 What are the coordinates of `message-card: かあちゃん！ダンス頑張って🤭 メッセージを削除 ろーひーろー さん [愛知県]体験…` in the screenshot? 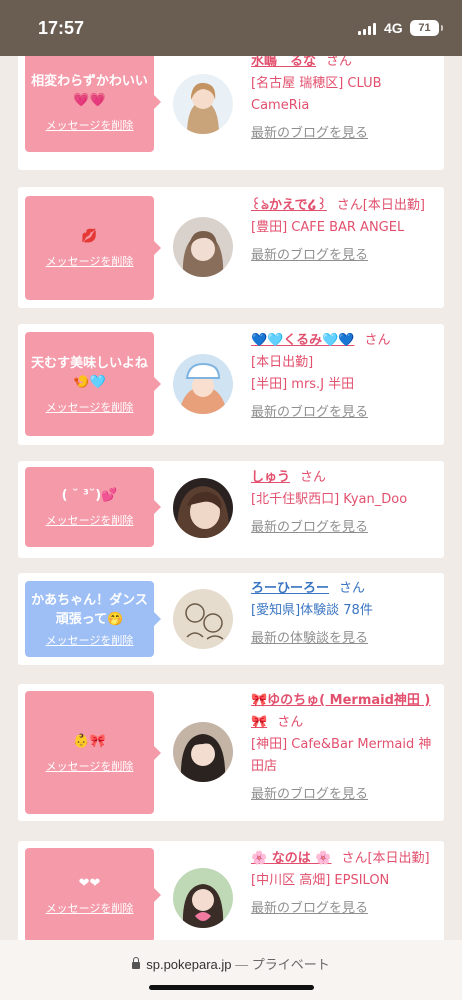 It's located at (231, 619).